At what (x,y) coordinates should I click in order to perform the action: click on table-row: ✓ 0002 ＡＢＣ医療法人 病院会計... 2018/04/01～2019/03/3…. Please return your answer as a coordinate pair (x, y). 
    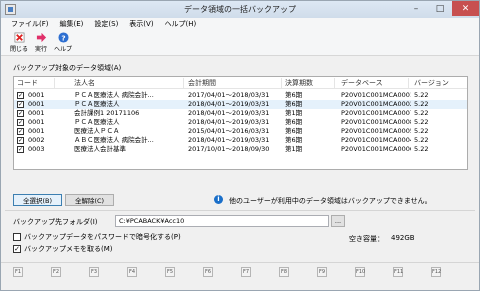
    Looking at the image, I should click on (240, 140).